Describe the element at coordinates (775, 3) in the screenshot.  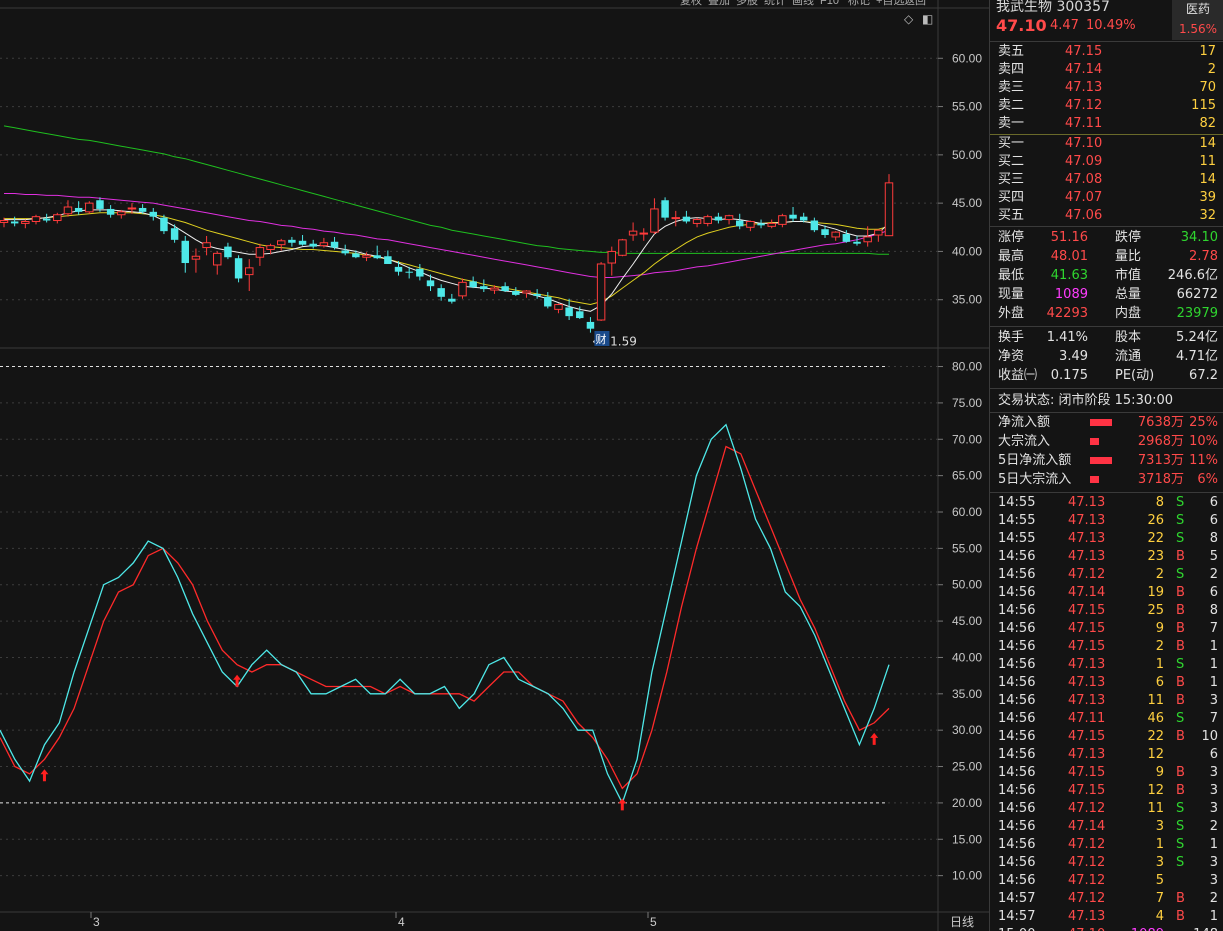
I see `toolbar-item: 统计` at that location.